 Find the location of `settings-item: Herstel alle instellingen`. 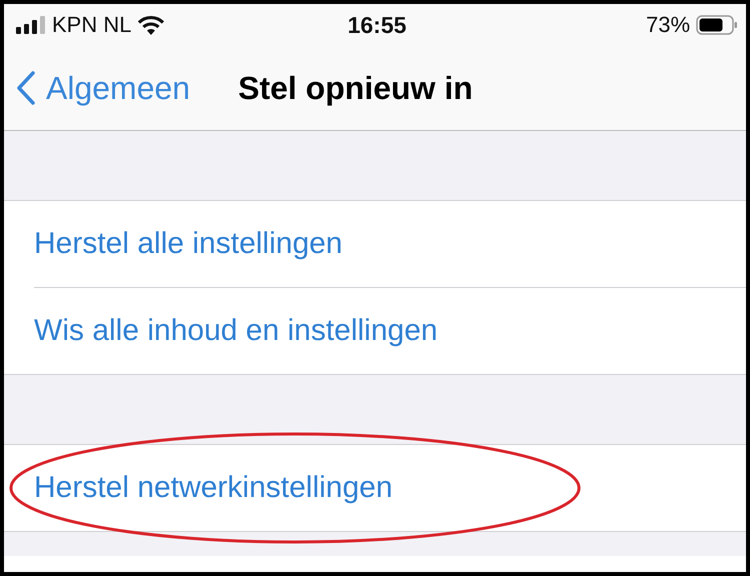

settings-item: Herstel alle instellingen is located at coordinates (188, 244).